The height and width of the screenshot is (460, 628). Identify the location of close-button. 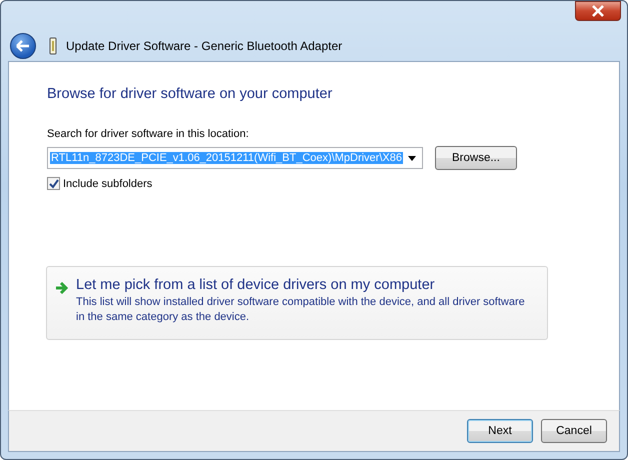
(598, 11).